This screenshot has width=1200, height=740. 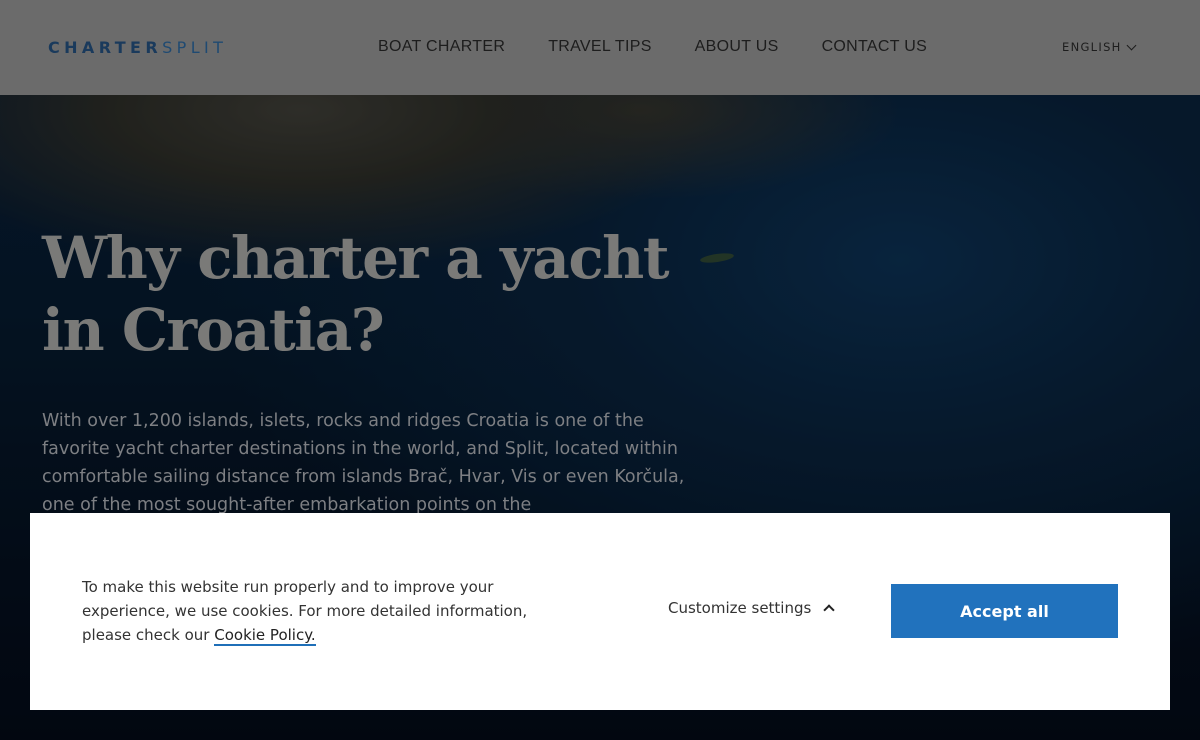 I want to click on language-selector: ENGLISH, so click(x=1099, y=47).